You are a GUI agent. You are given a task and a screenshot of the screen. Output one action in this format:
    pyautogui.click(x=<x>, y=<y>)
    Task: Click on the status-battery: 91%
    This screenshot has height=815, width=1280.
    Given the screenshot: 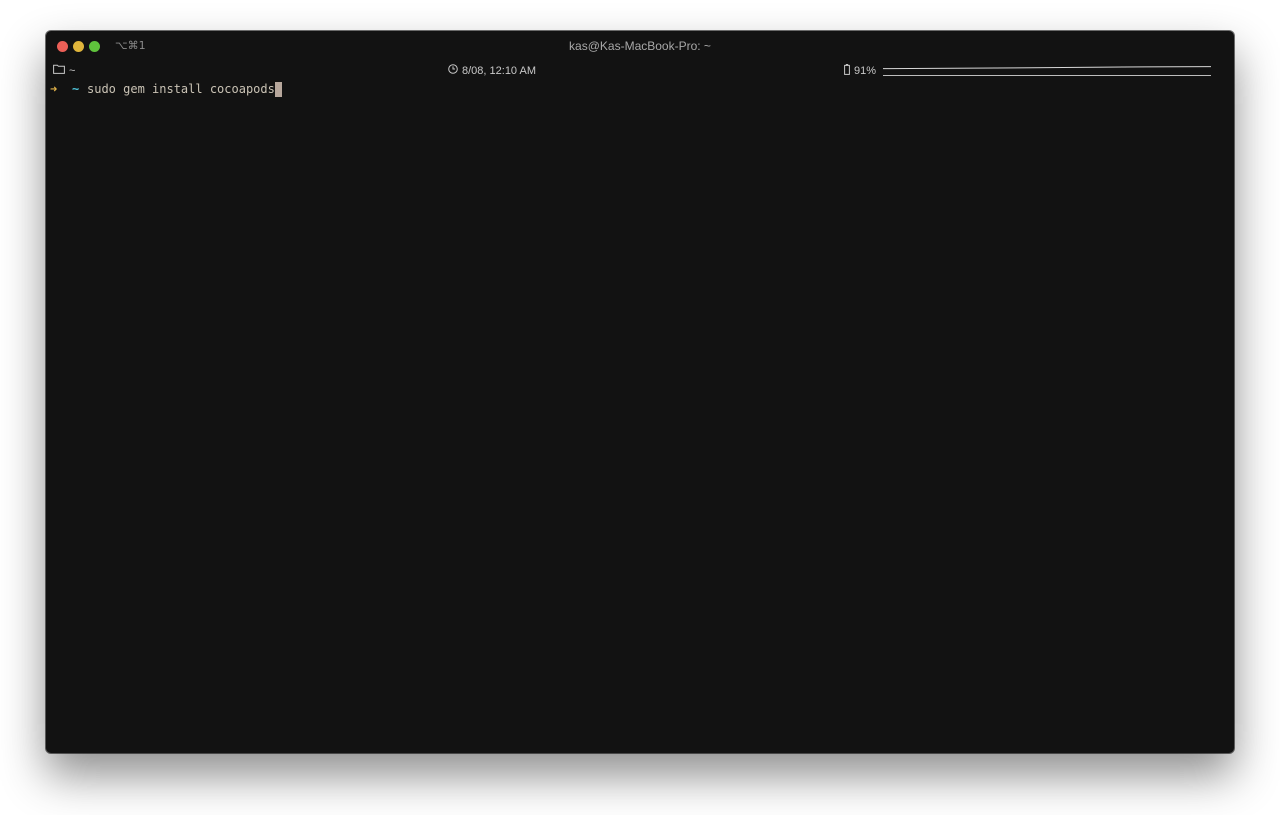 What is the action you would take?
    pyautogui.click(x=860, y=71)
    